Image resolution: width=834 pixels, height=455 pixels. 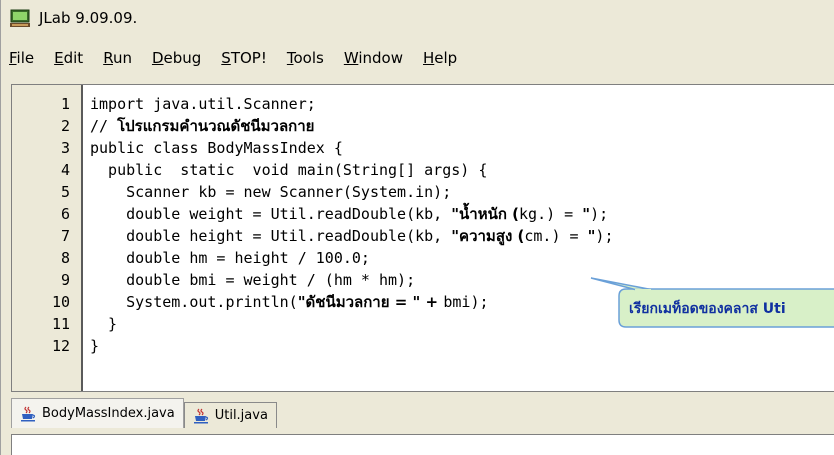 I want to click on file-tabs: BodyMassIndex.java Util.java, so click(x=144, y=413).